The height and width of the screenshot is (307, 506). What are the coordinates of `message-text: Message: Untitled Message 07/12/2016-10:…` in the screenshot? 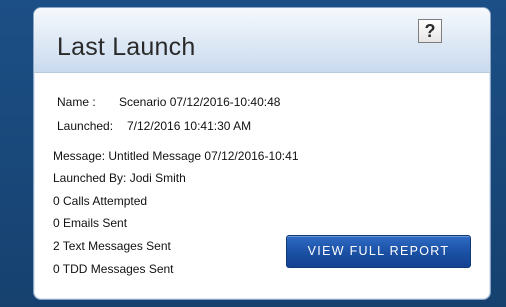 It's located at (176, 156).